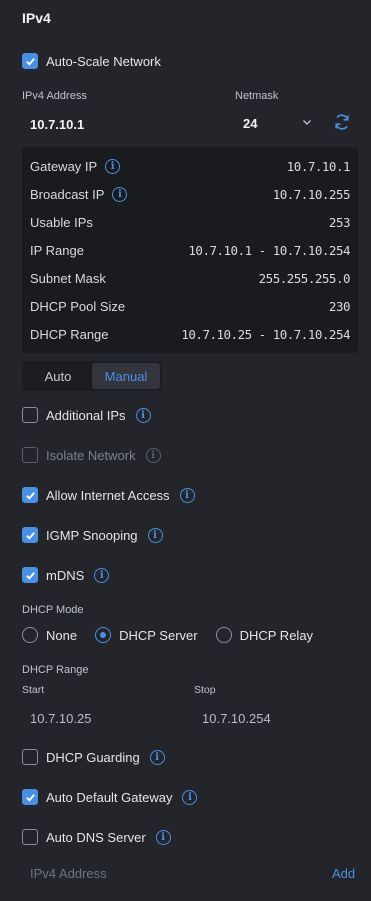 The image size is (371, 901). I want to click on summary-row-broadcast-ip: Broadcast IP i 10.7.10.255, so click(190, 194).